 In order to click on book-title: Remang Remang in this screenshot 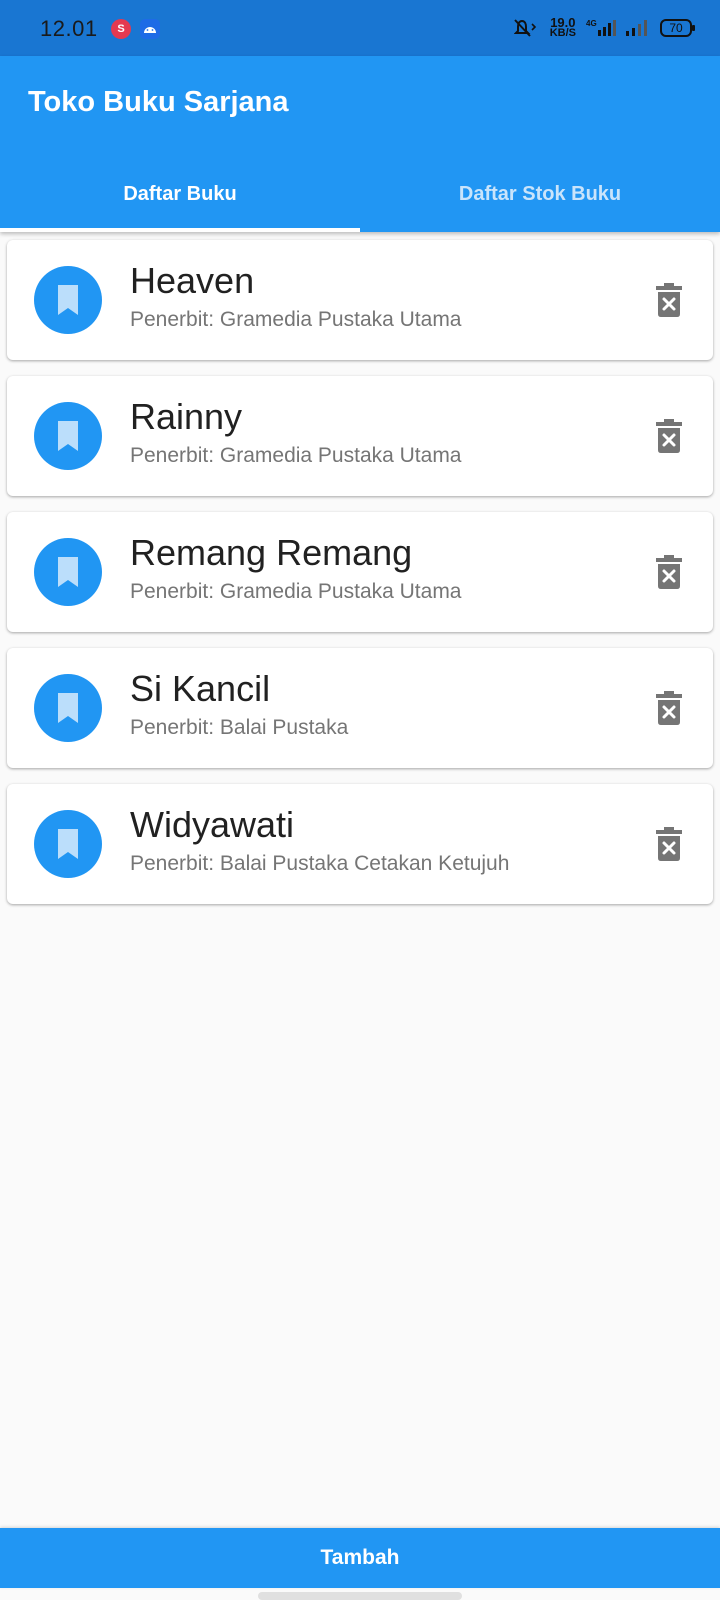, I will do `click(271, 552)`.